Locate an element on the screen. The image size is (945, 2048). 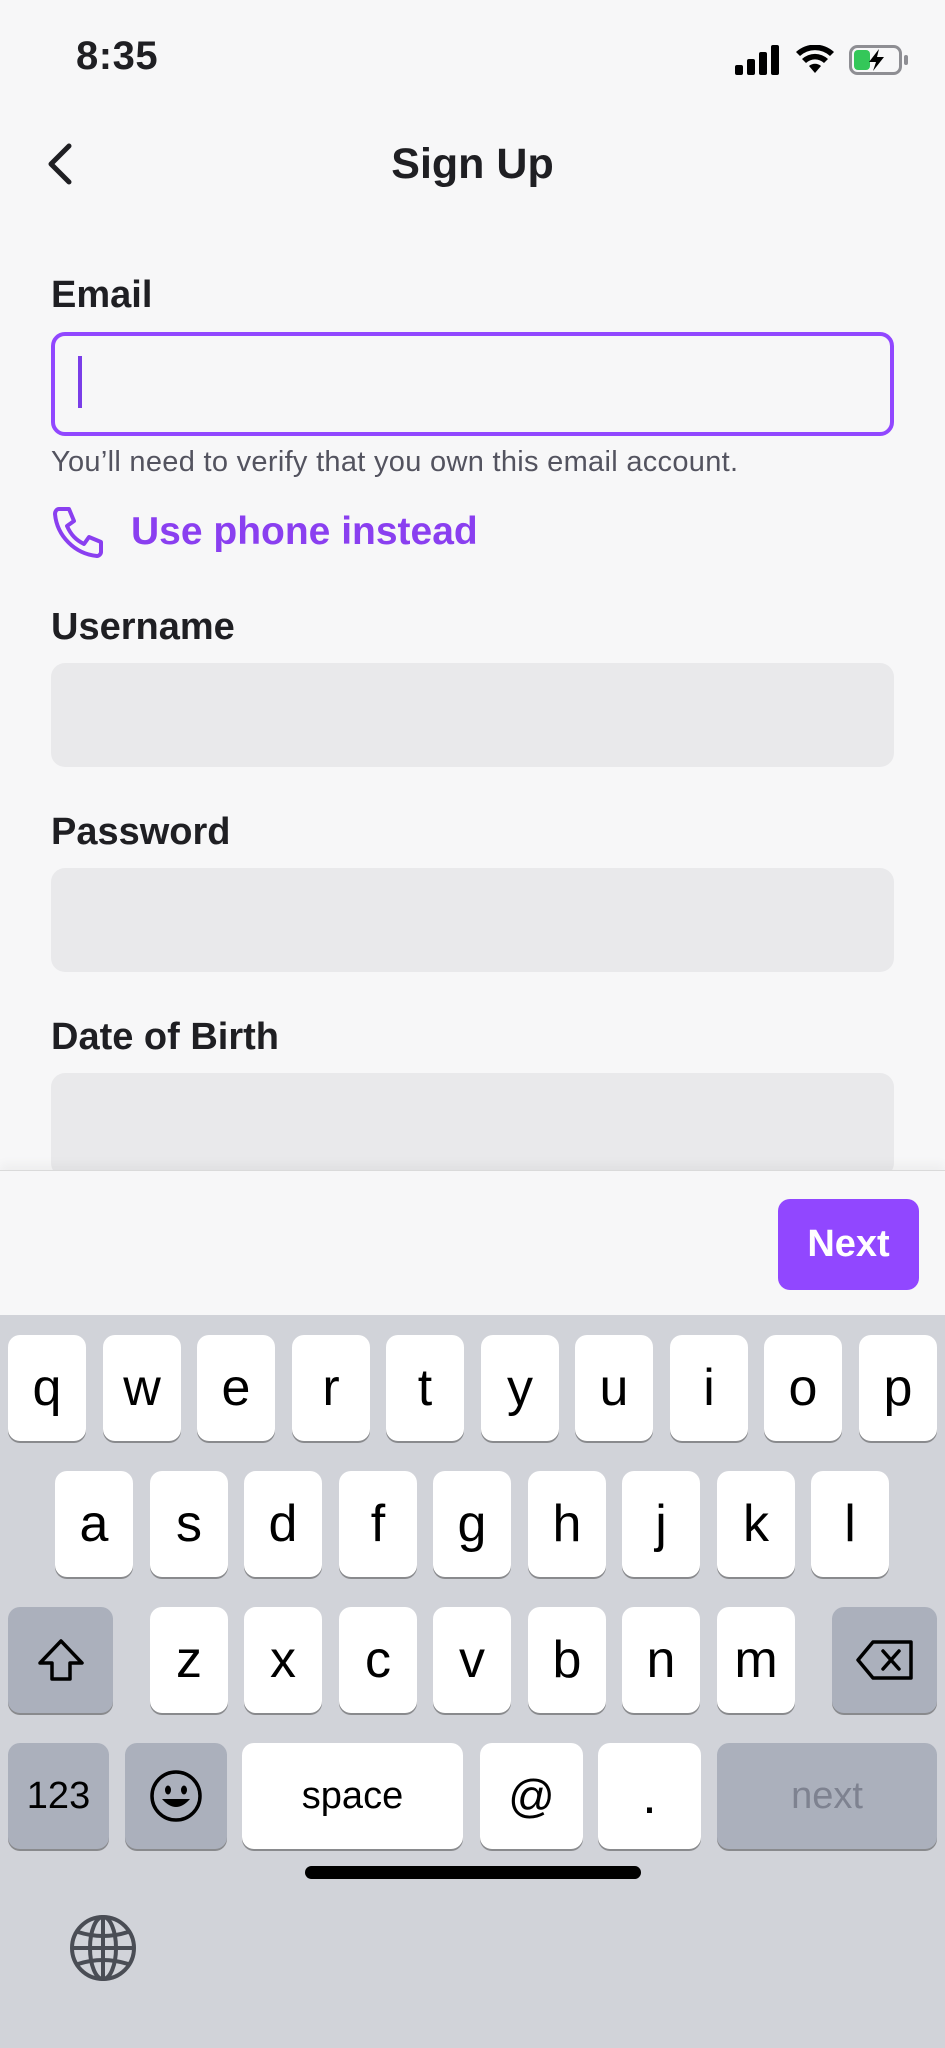
password-label: Password is located at coordinates (141, 832).